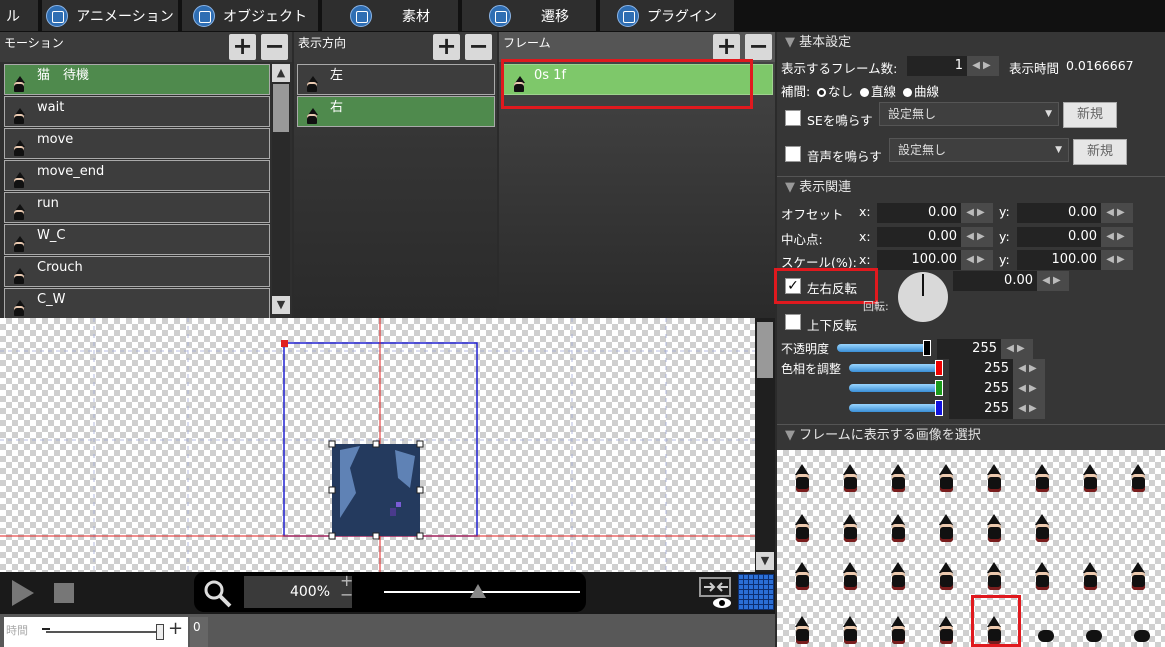  I want to click on voice-checkbox, so click(793, 154).